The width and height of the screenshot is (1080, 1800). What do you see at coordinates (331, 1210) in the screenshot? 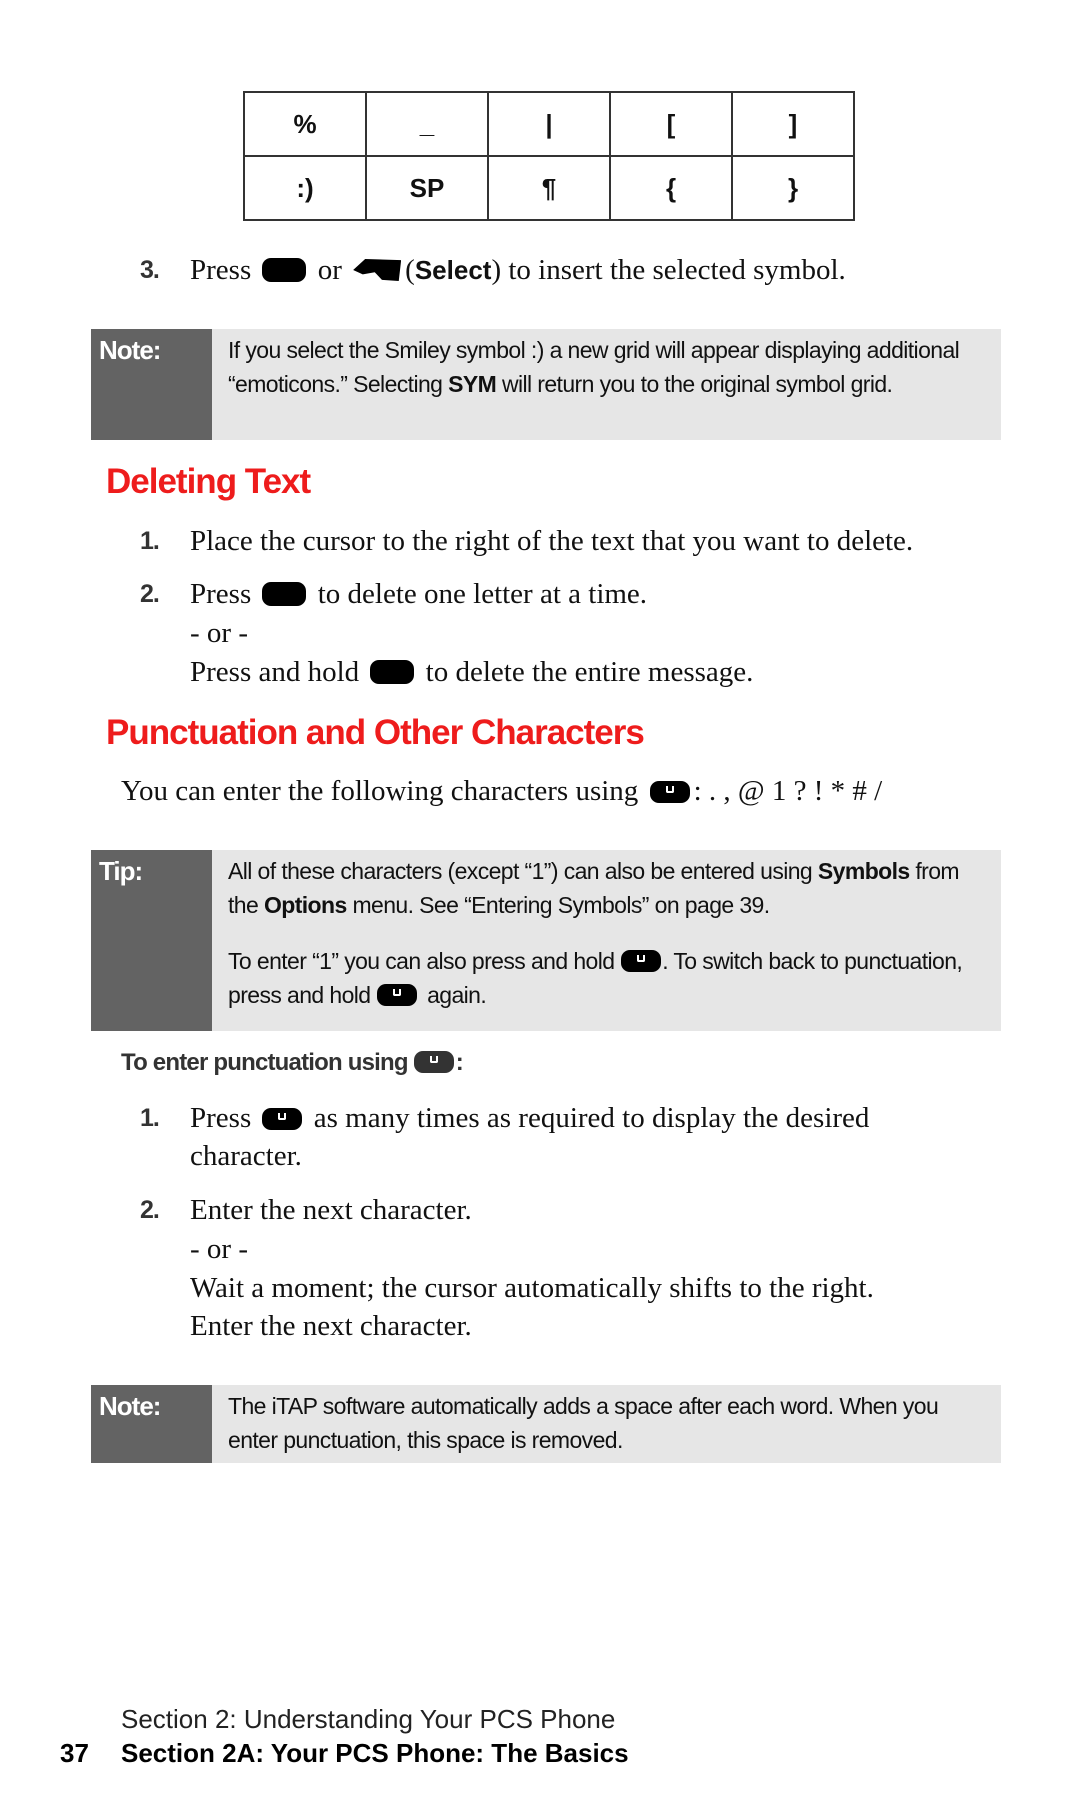
I see `step-text: Enter the next character.` at bounding box center [331, 1210].